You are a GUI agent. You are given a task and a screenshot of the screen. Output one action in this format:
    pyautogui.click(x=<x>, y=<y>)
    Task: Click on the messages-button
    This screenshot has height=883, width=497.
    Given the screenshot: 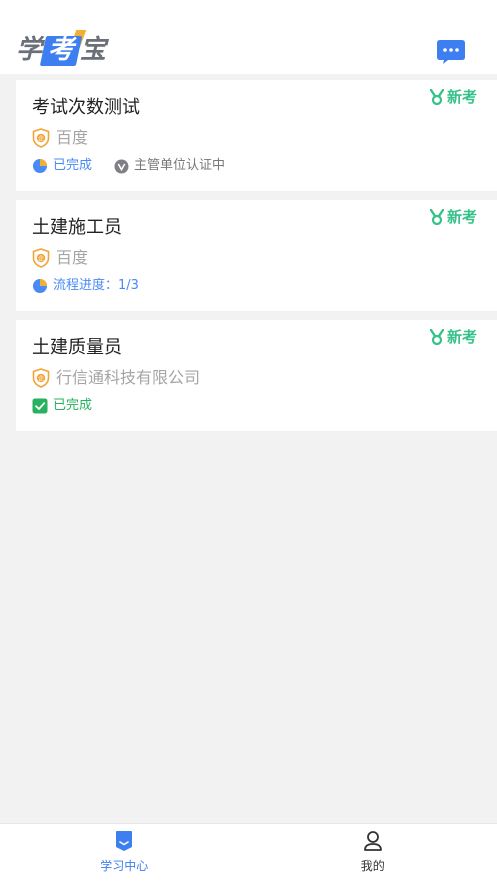 What is the action you would take?
    pyautogui.click(x=451, y=52)
    